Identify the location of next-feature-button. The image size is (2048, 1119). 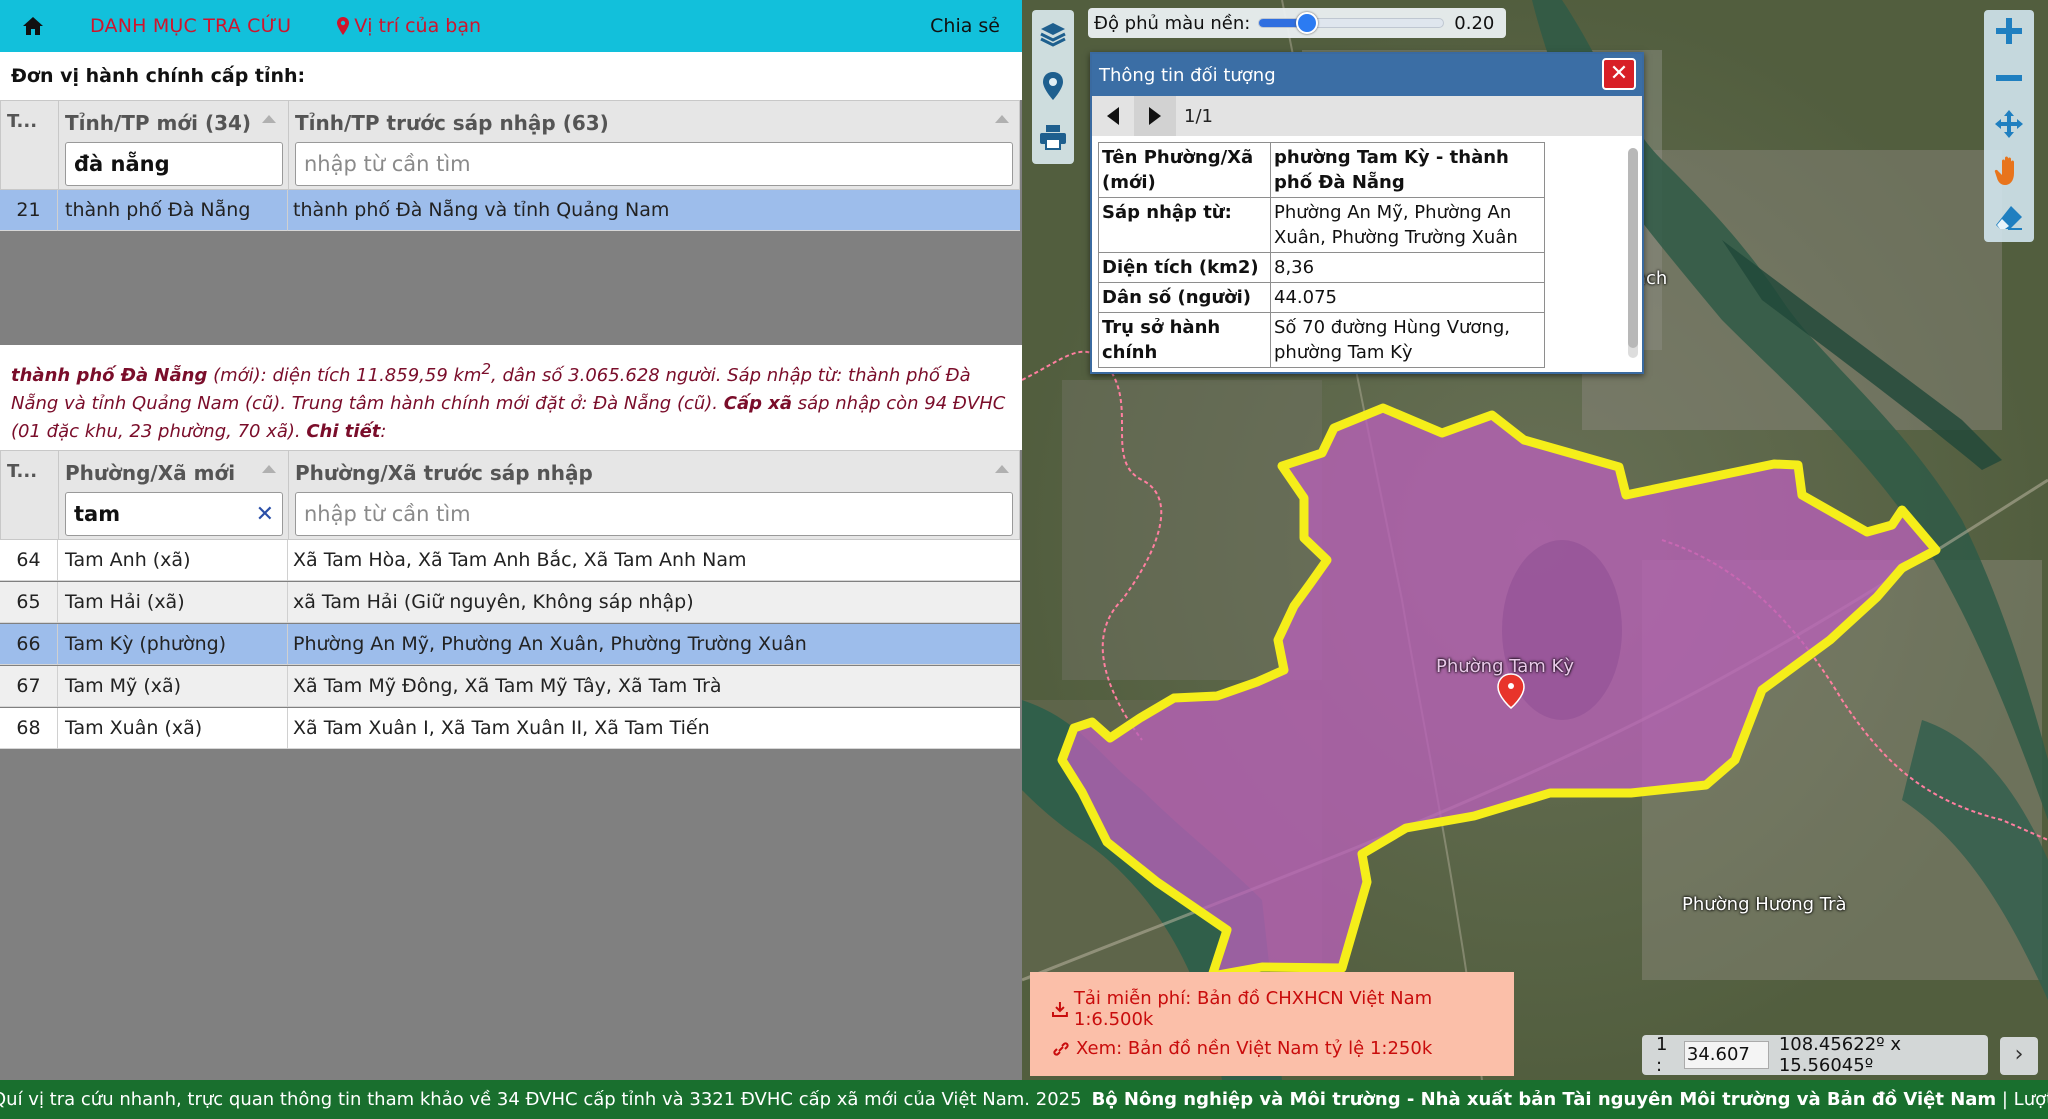
(1155, 116).